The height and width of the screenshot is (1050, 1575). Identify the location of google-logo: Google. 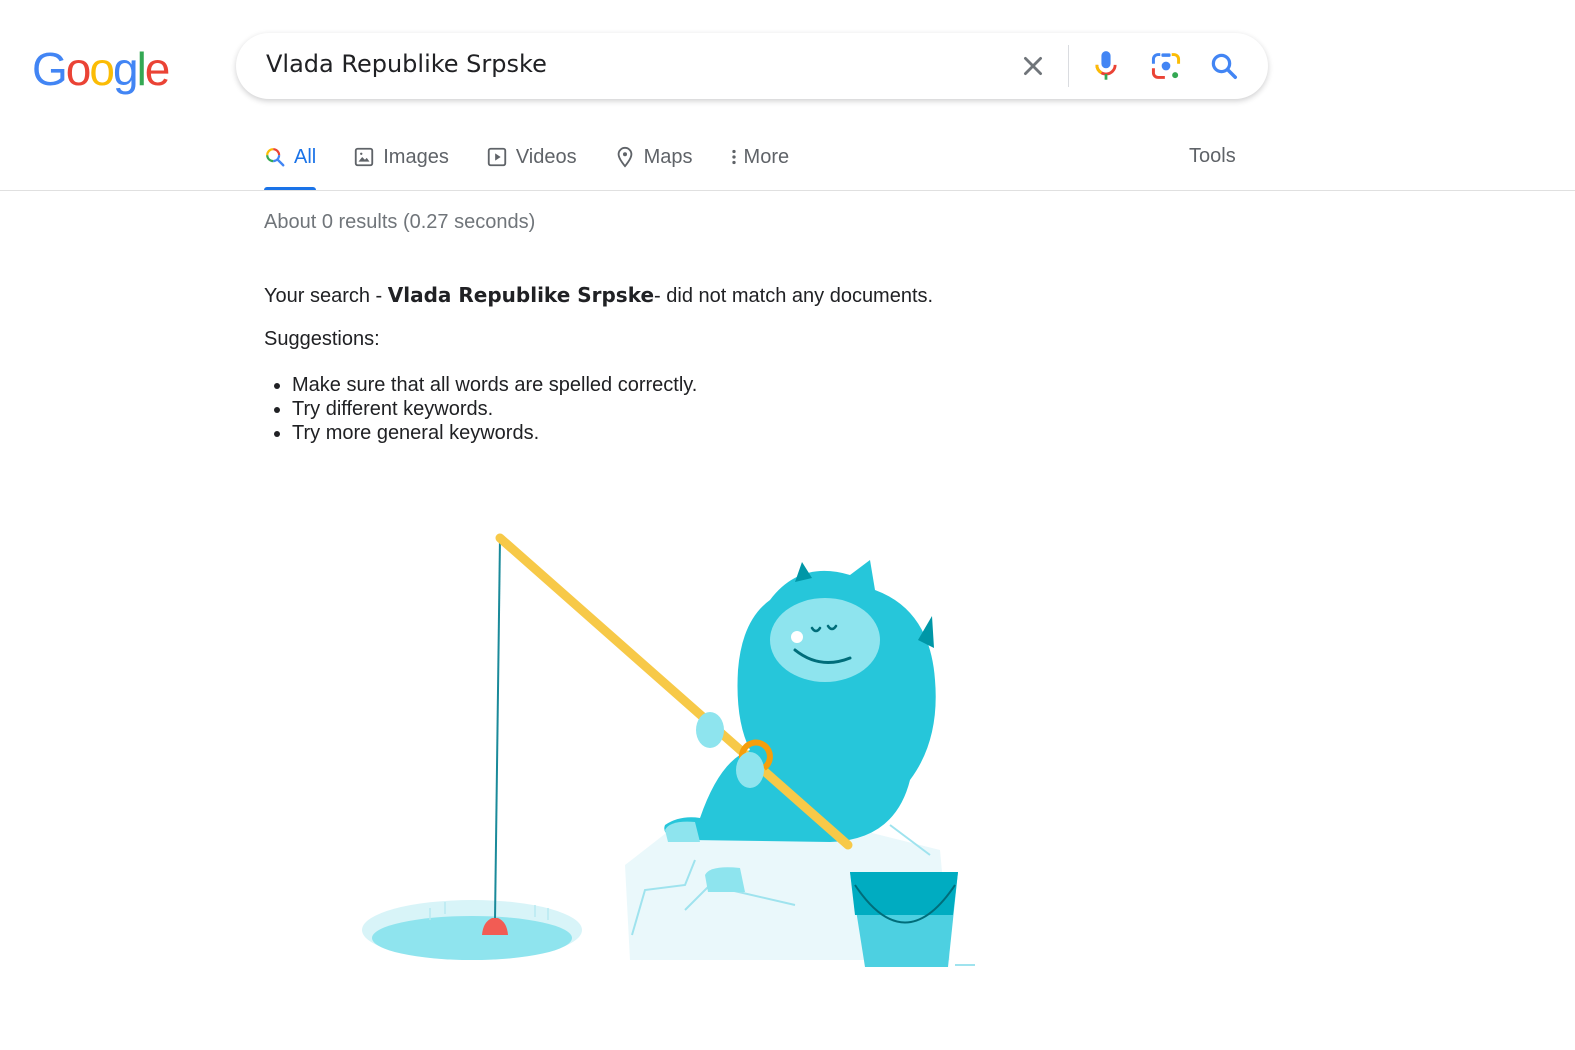
(101, 69).